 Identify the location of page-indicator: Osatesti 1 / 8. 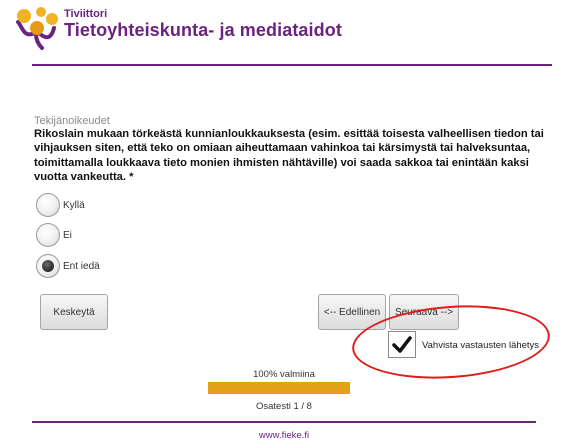
(284, 406).